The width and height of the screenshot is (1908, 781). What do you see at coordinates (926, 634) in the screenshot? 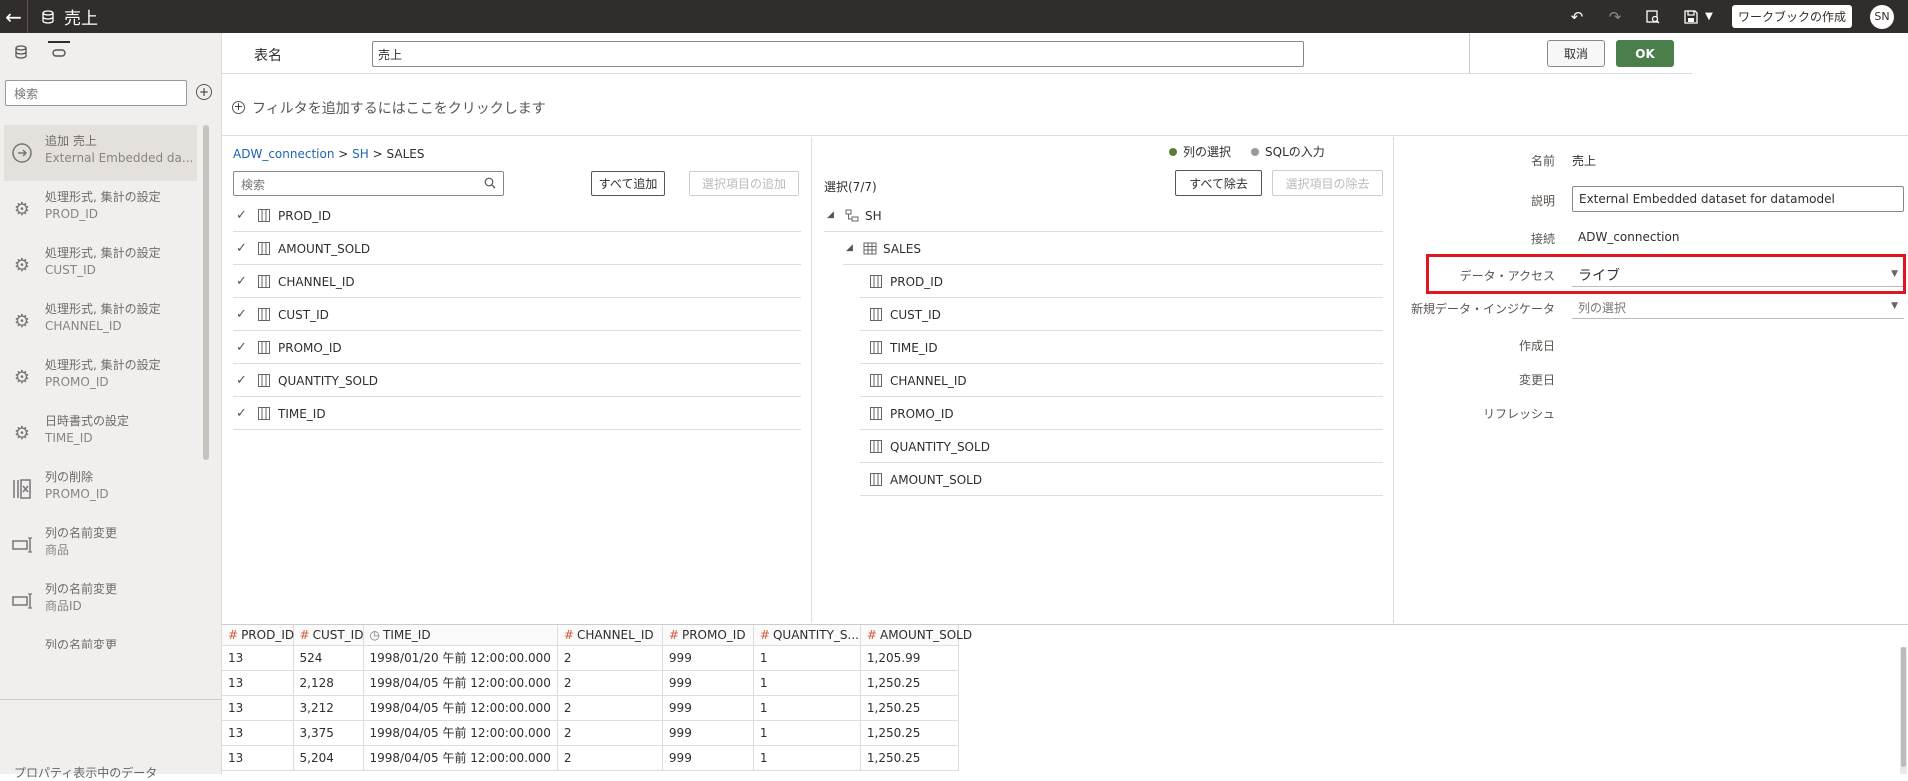
I see `column-header-label: AMOUNT_SOLD` at bounding box center [926, 634].